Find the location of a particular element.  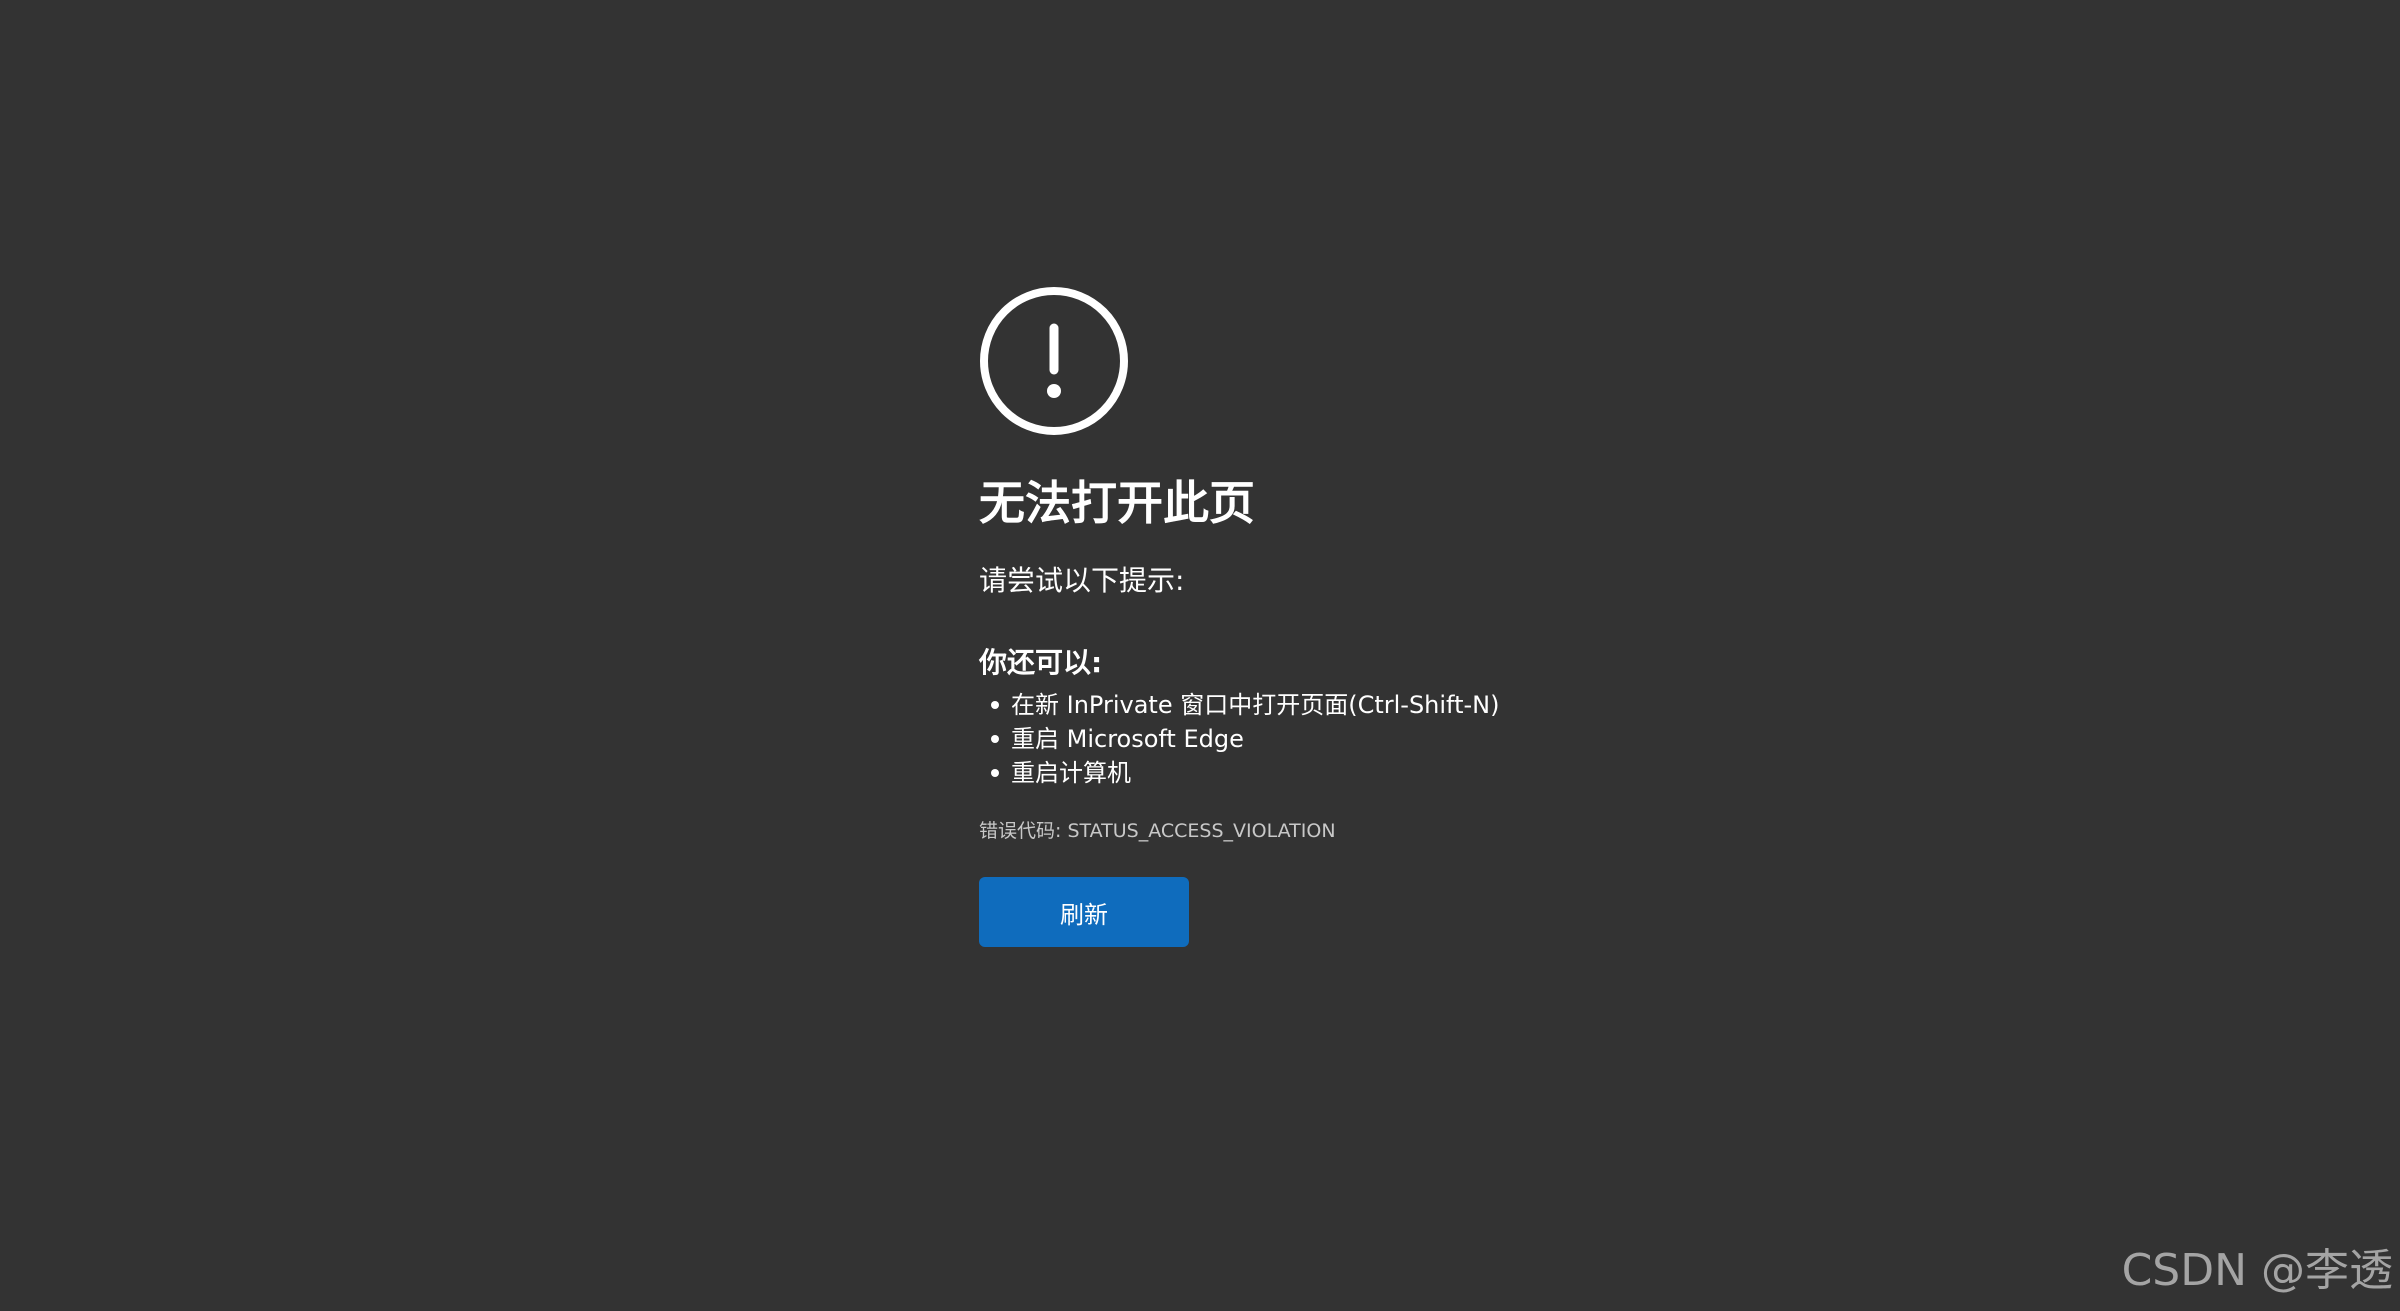

list-item: 在新 InPrivate 窗口中打开页面(Ctrl-Shift-N) is located at coordinates (1359, 705).